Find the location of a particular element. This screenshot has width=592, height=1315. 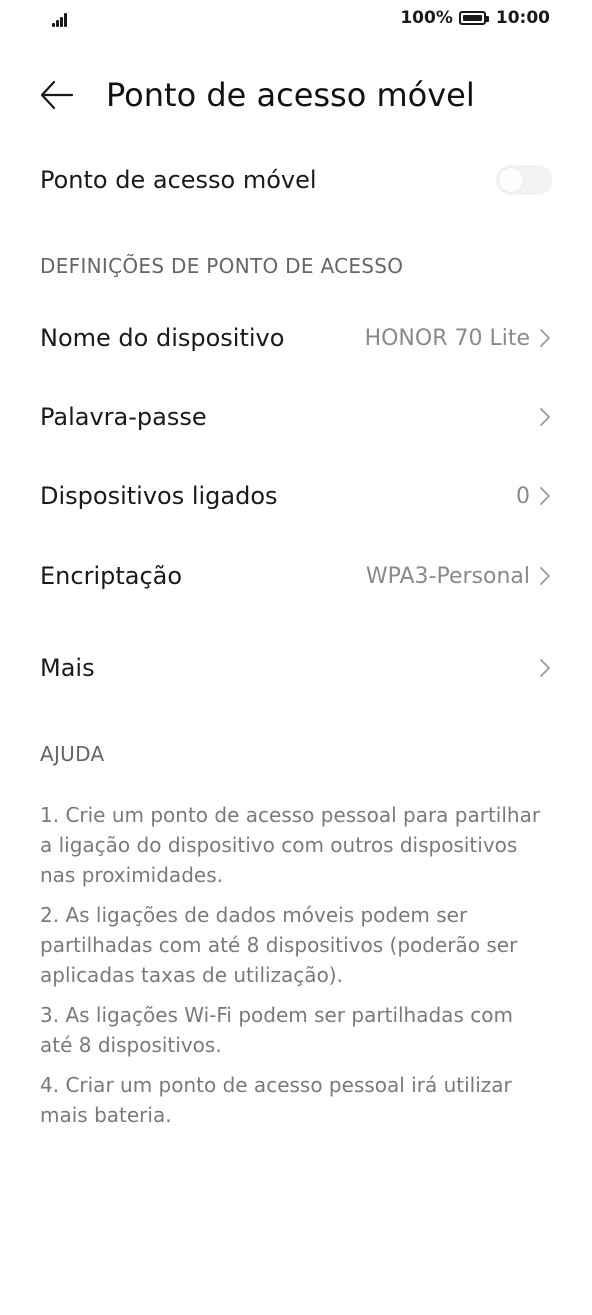

settings-section-header: DEFINIÇÕES DE PONTO DE ACESSO is located at coordinates (222, 266).